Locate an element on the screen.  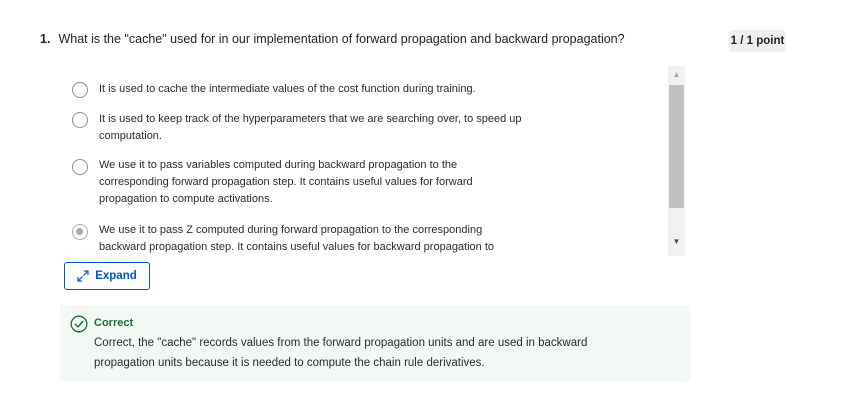
expand-label: Expand is located at coordinates (116, 276).